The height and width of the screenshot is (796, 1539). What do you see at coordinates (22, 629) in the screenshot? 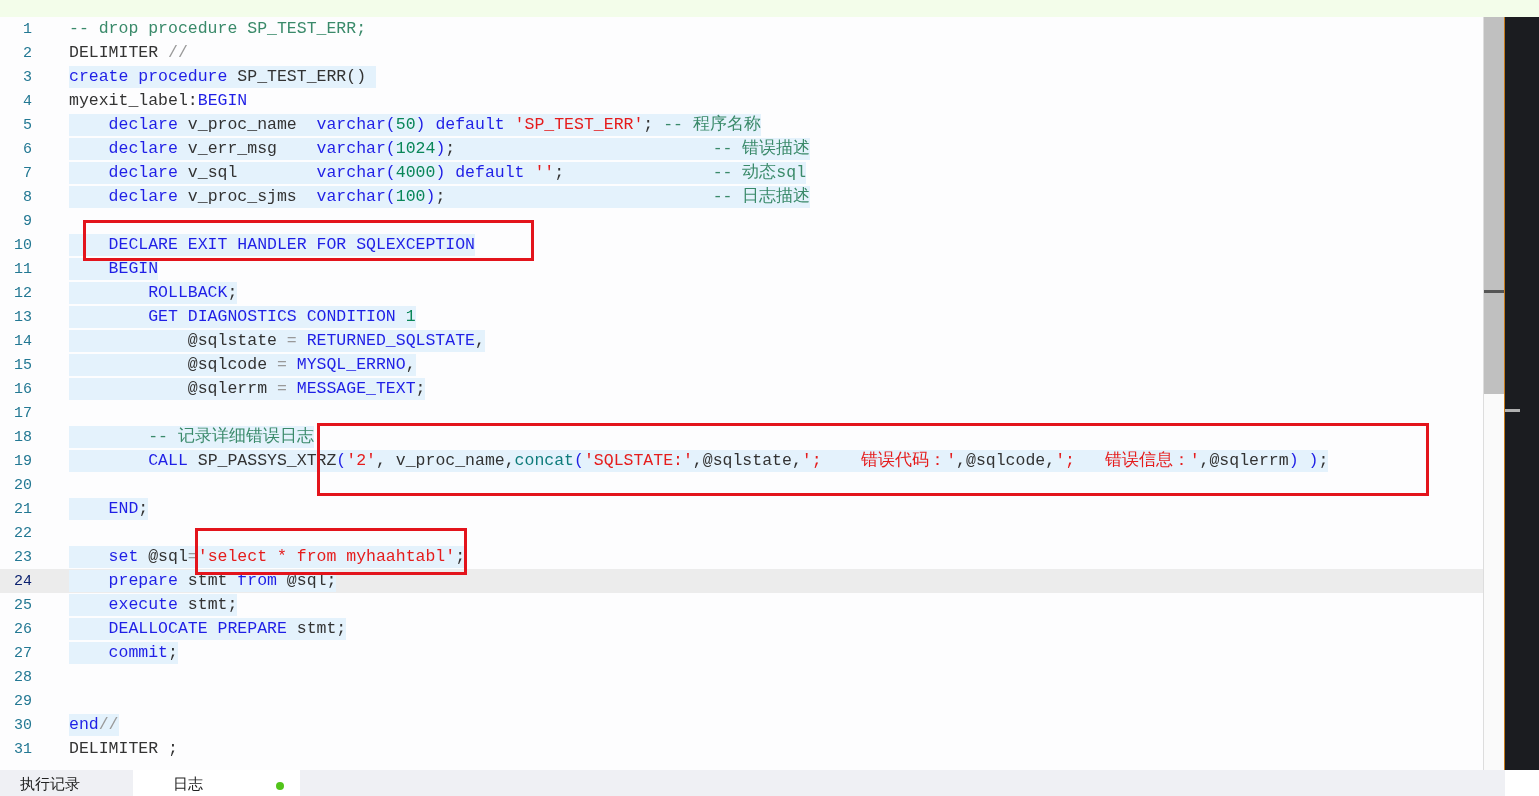
I see `line-number: 26` at bounding box center [22, 629].